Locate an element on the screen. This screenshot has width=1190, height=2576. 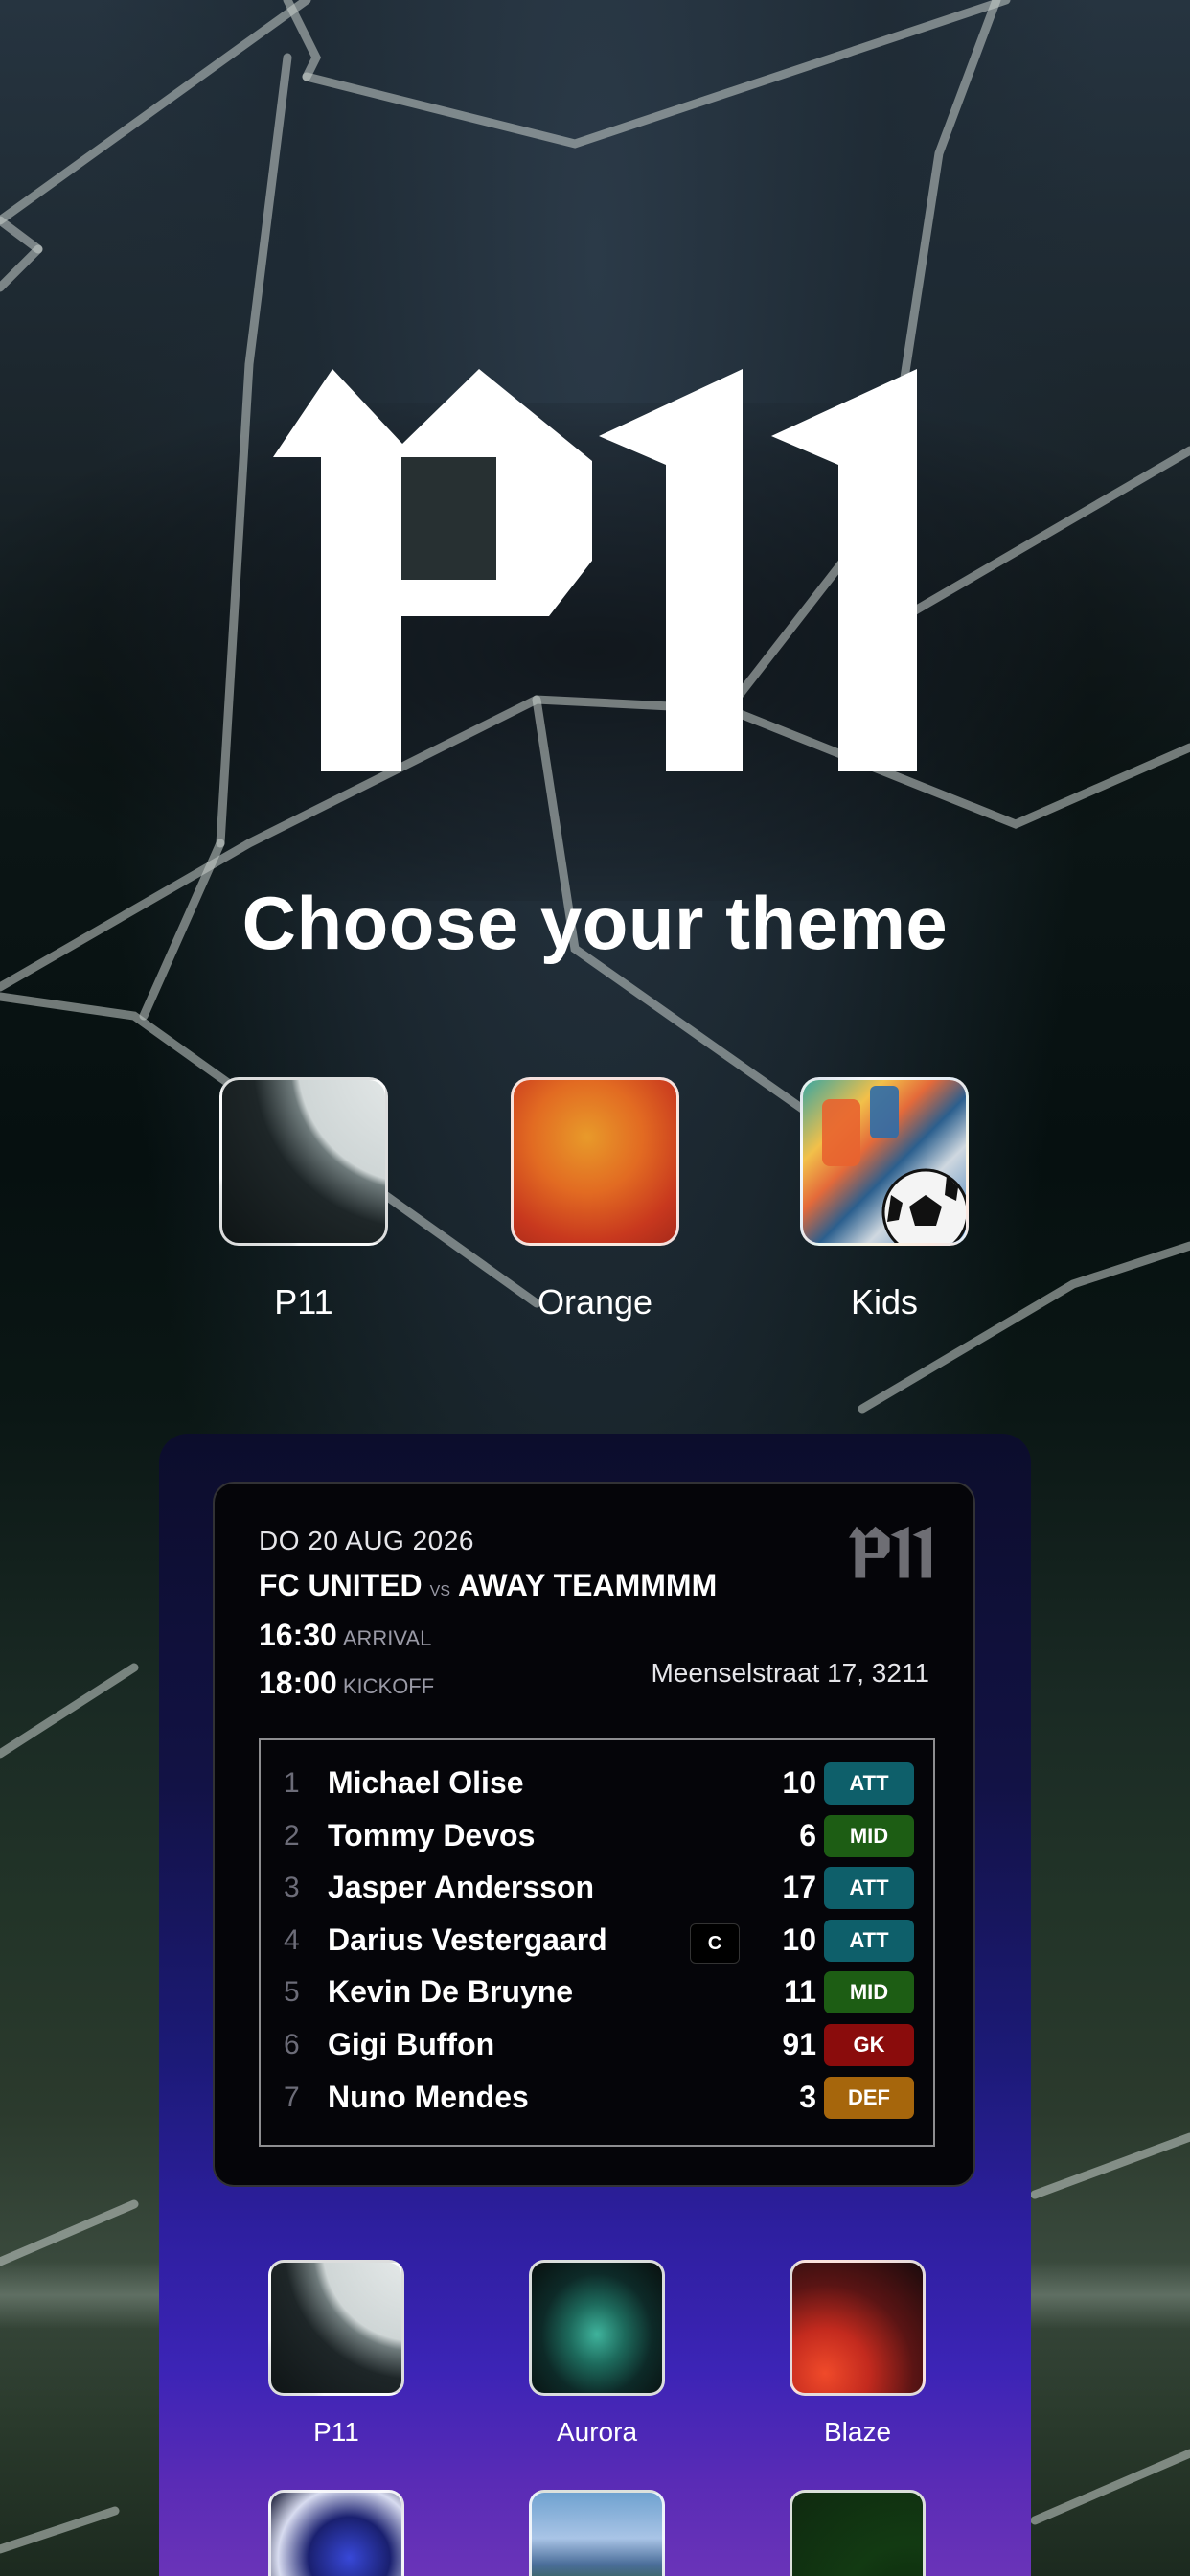
arrival-row: 16:30 ARRIVAL is located at coordinates (345, 1635).